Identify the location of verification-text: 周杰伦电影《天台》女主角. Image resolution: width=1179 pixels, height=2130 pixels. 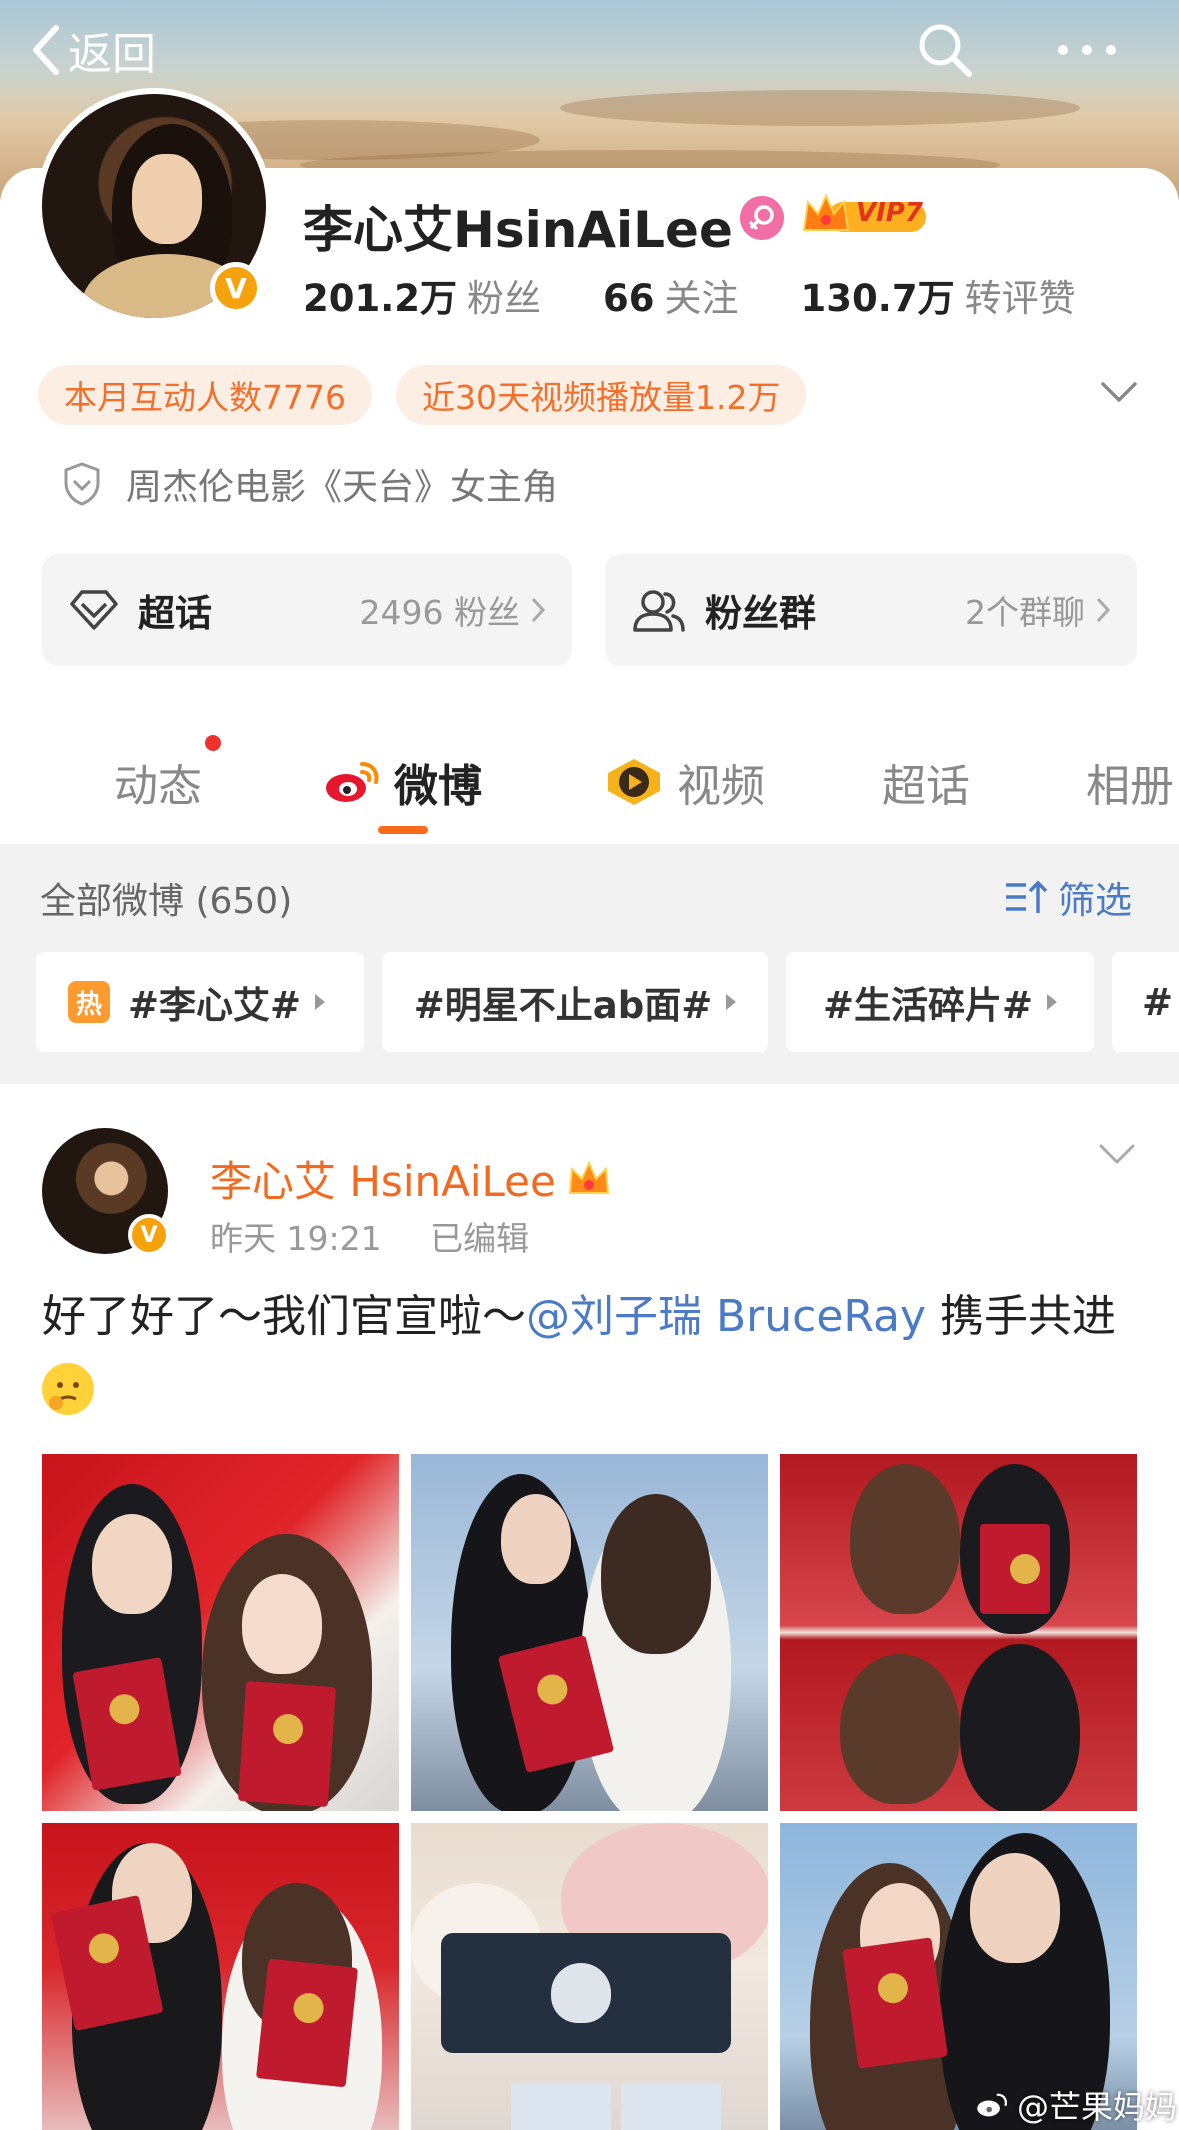
(342, 487).